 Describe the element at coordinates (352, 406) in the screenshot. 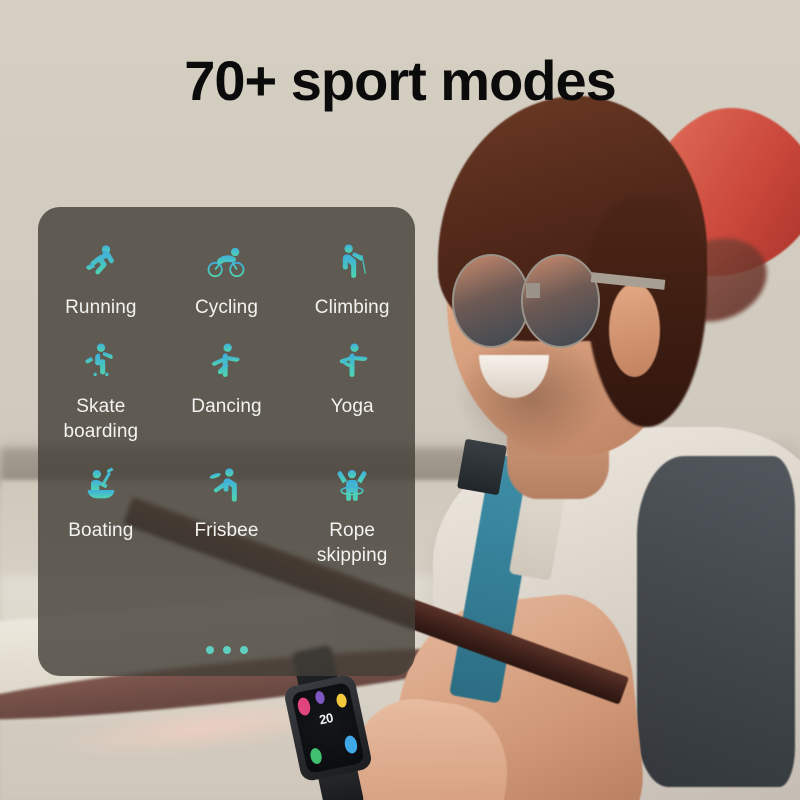

I see `sport-mode-label: Yoga` at that location.